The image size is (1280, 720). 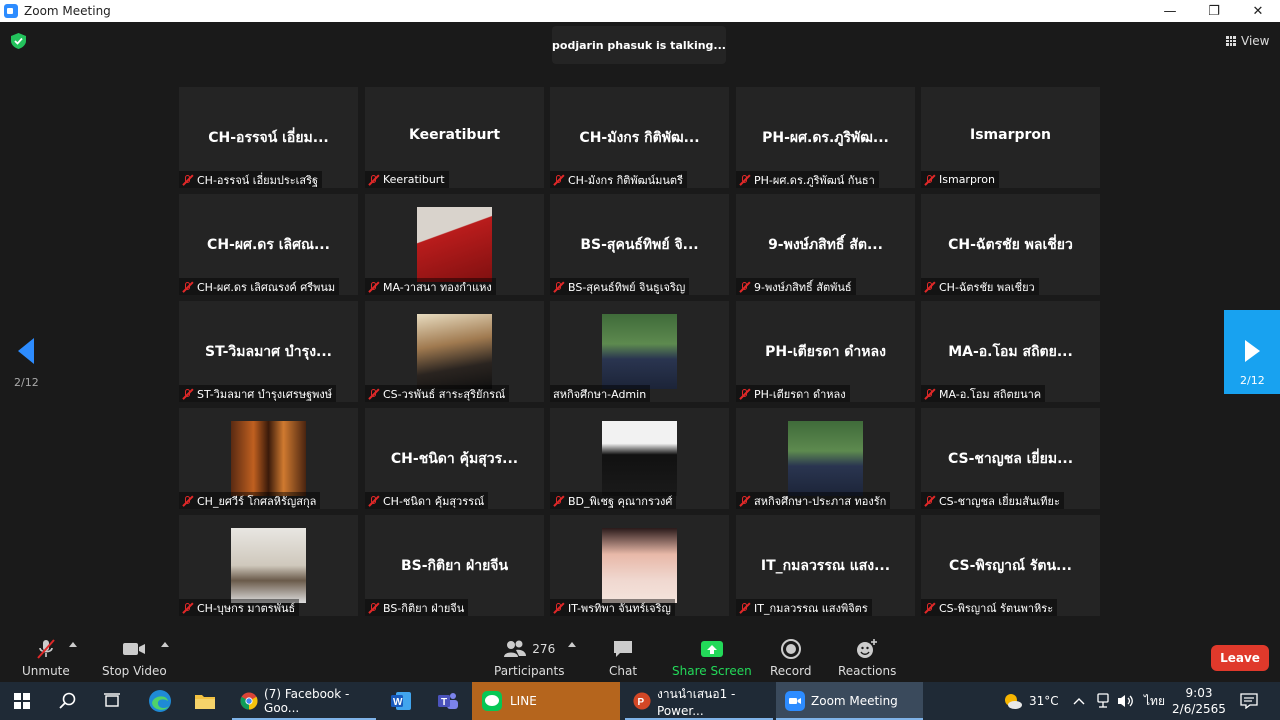 What do you see at coordinates (825, 565) in the screenshot?
I see `participant-tile: IT_กมลวรรณ แสง... IT_กมลวรรณ แสงพิจิตร` at bounding box center [825, 565].